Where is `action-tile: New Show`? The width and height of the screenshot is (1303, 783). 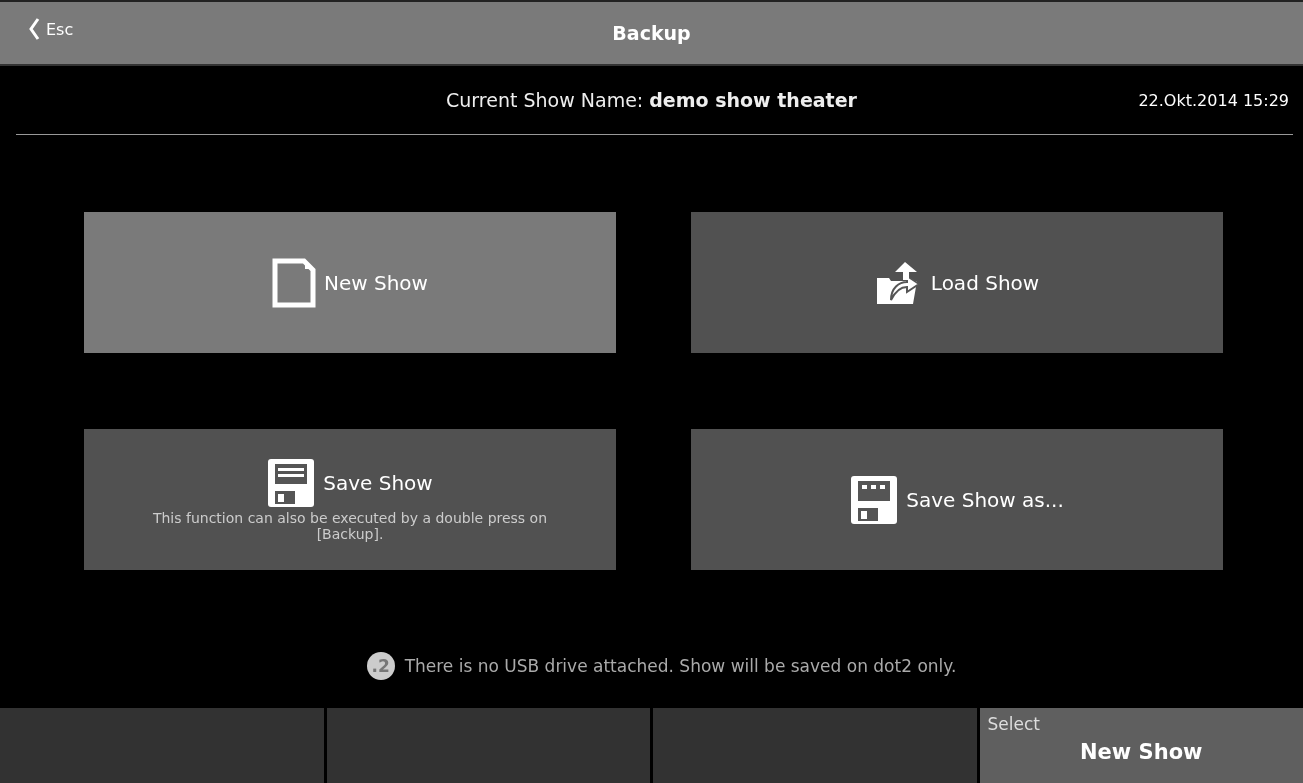 action-tile: New Show is located at coordinates (350, 282).